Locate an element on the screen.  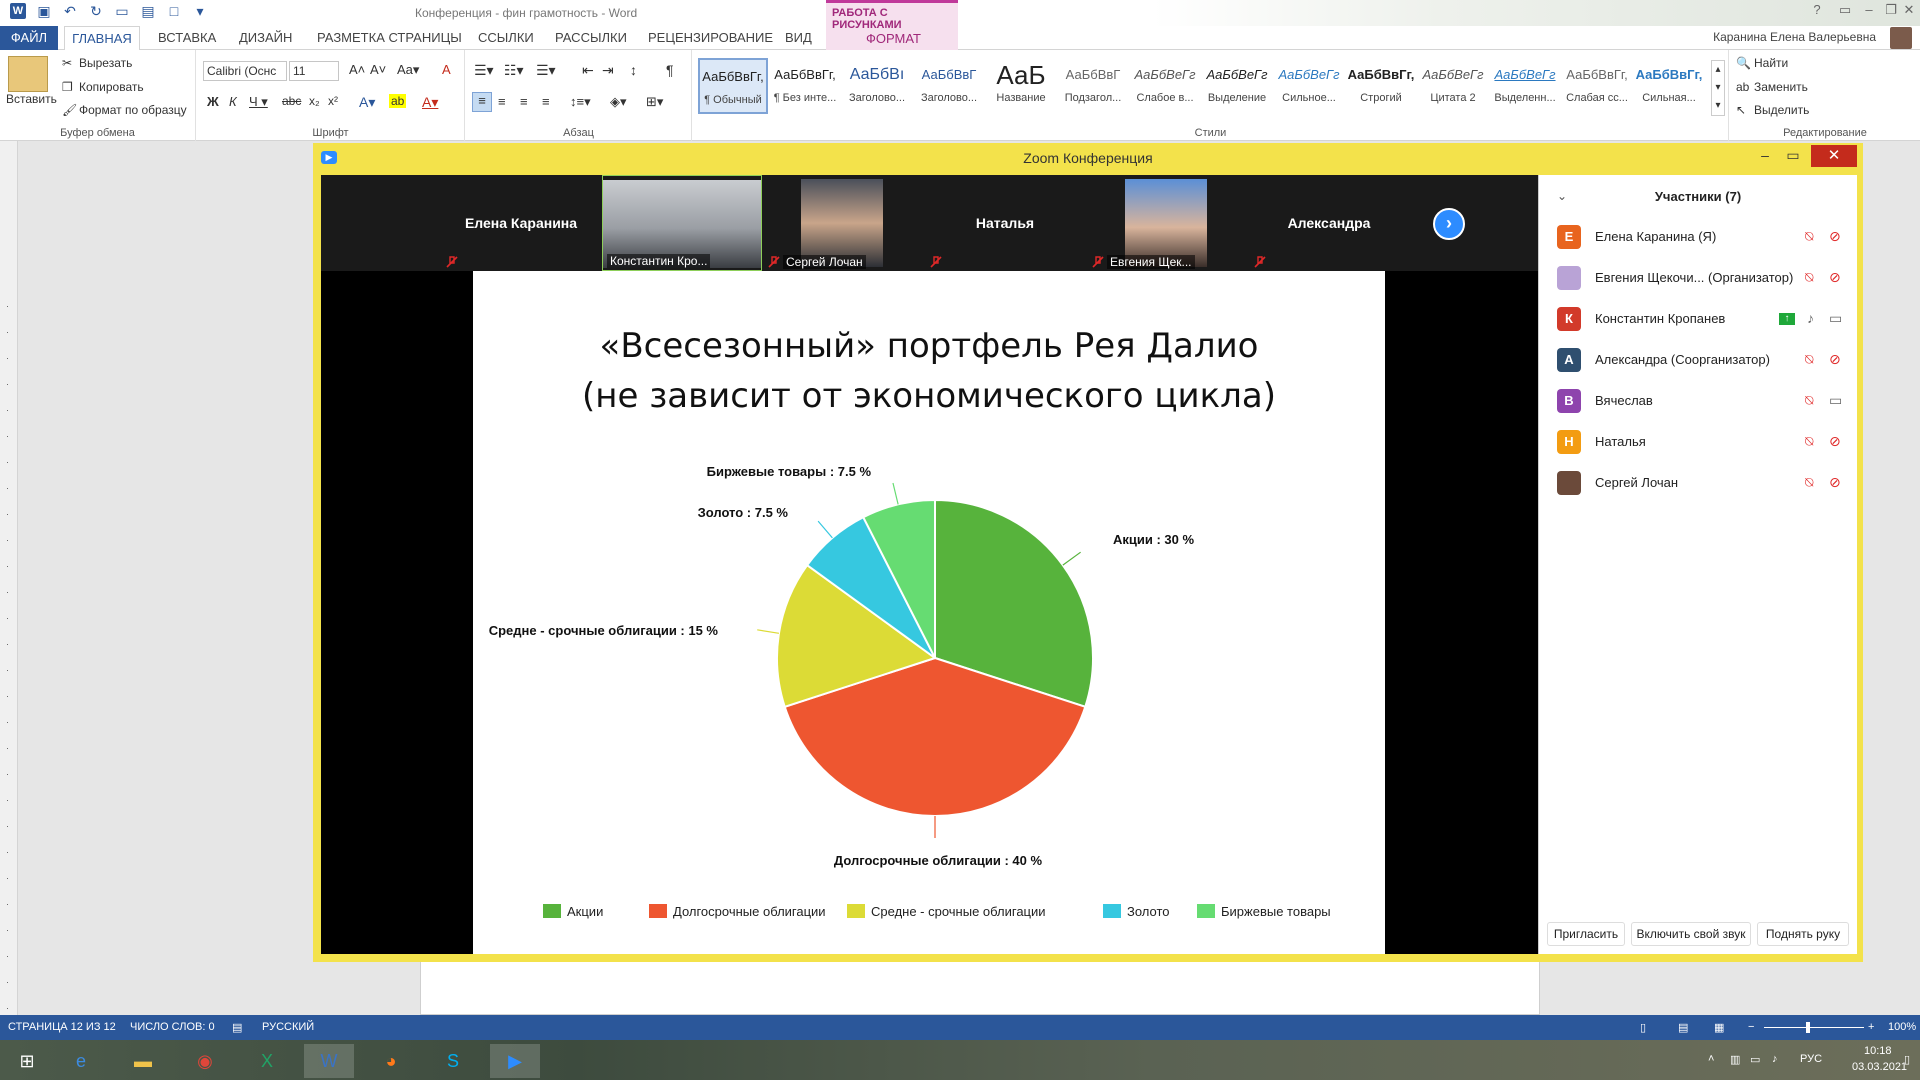
participant-row: Сергей Лочан ⍉ ⊘ is located at coordinates (1707, 483).